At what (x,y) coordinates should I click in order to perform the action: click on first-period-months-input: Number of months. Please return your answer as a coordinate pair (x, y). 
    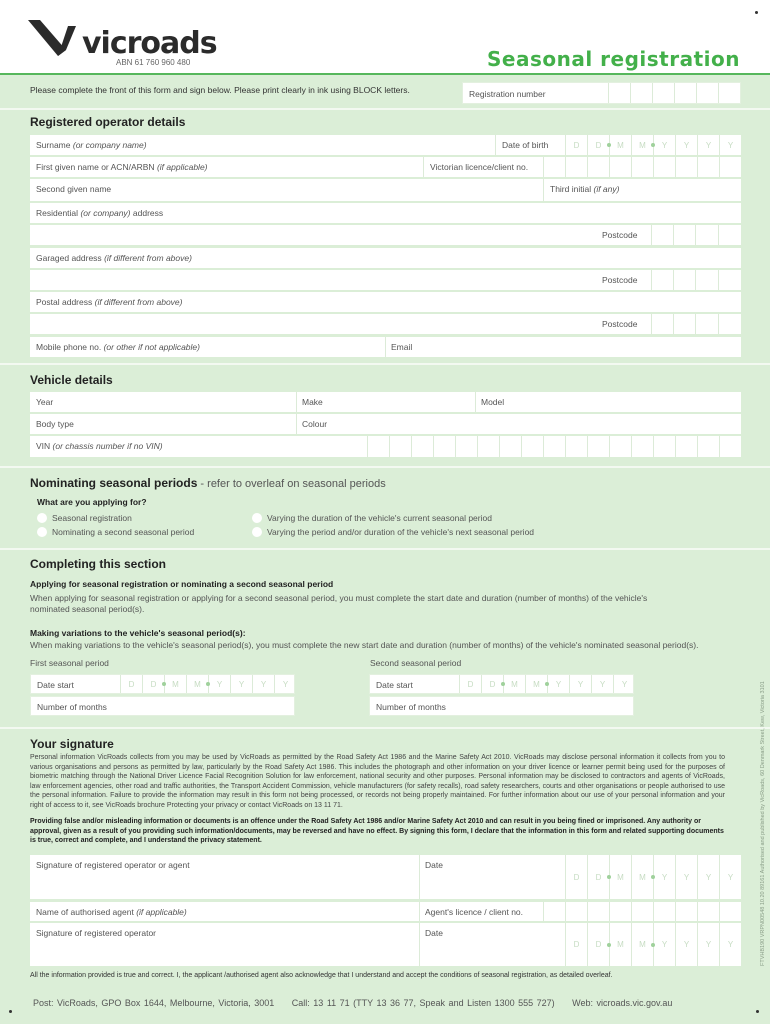
    Looking at the image, I should click on (162, 706).